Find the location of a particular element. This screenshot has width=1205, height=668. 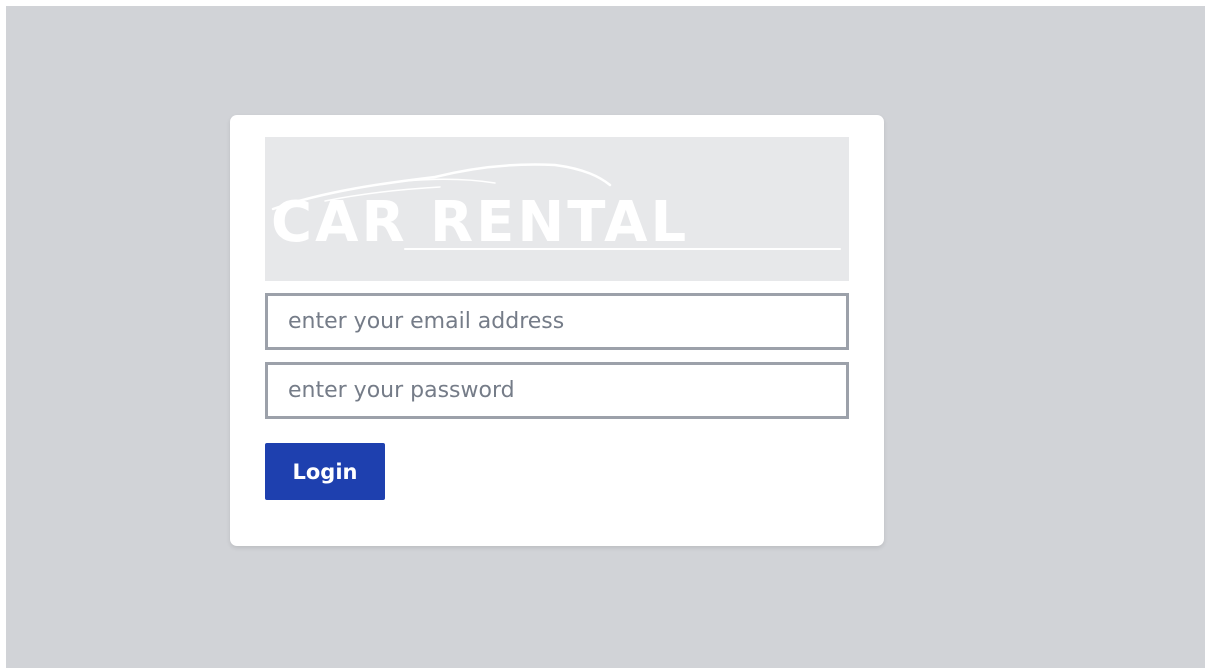

logo-text: CAR RENTAL is located at coordinates (480, 222).